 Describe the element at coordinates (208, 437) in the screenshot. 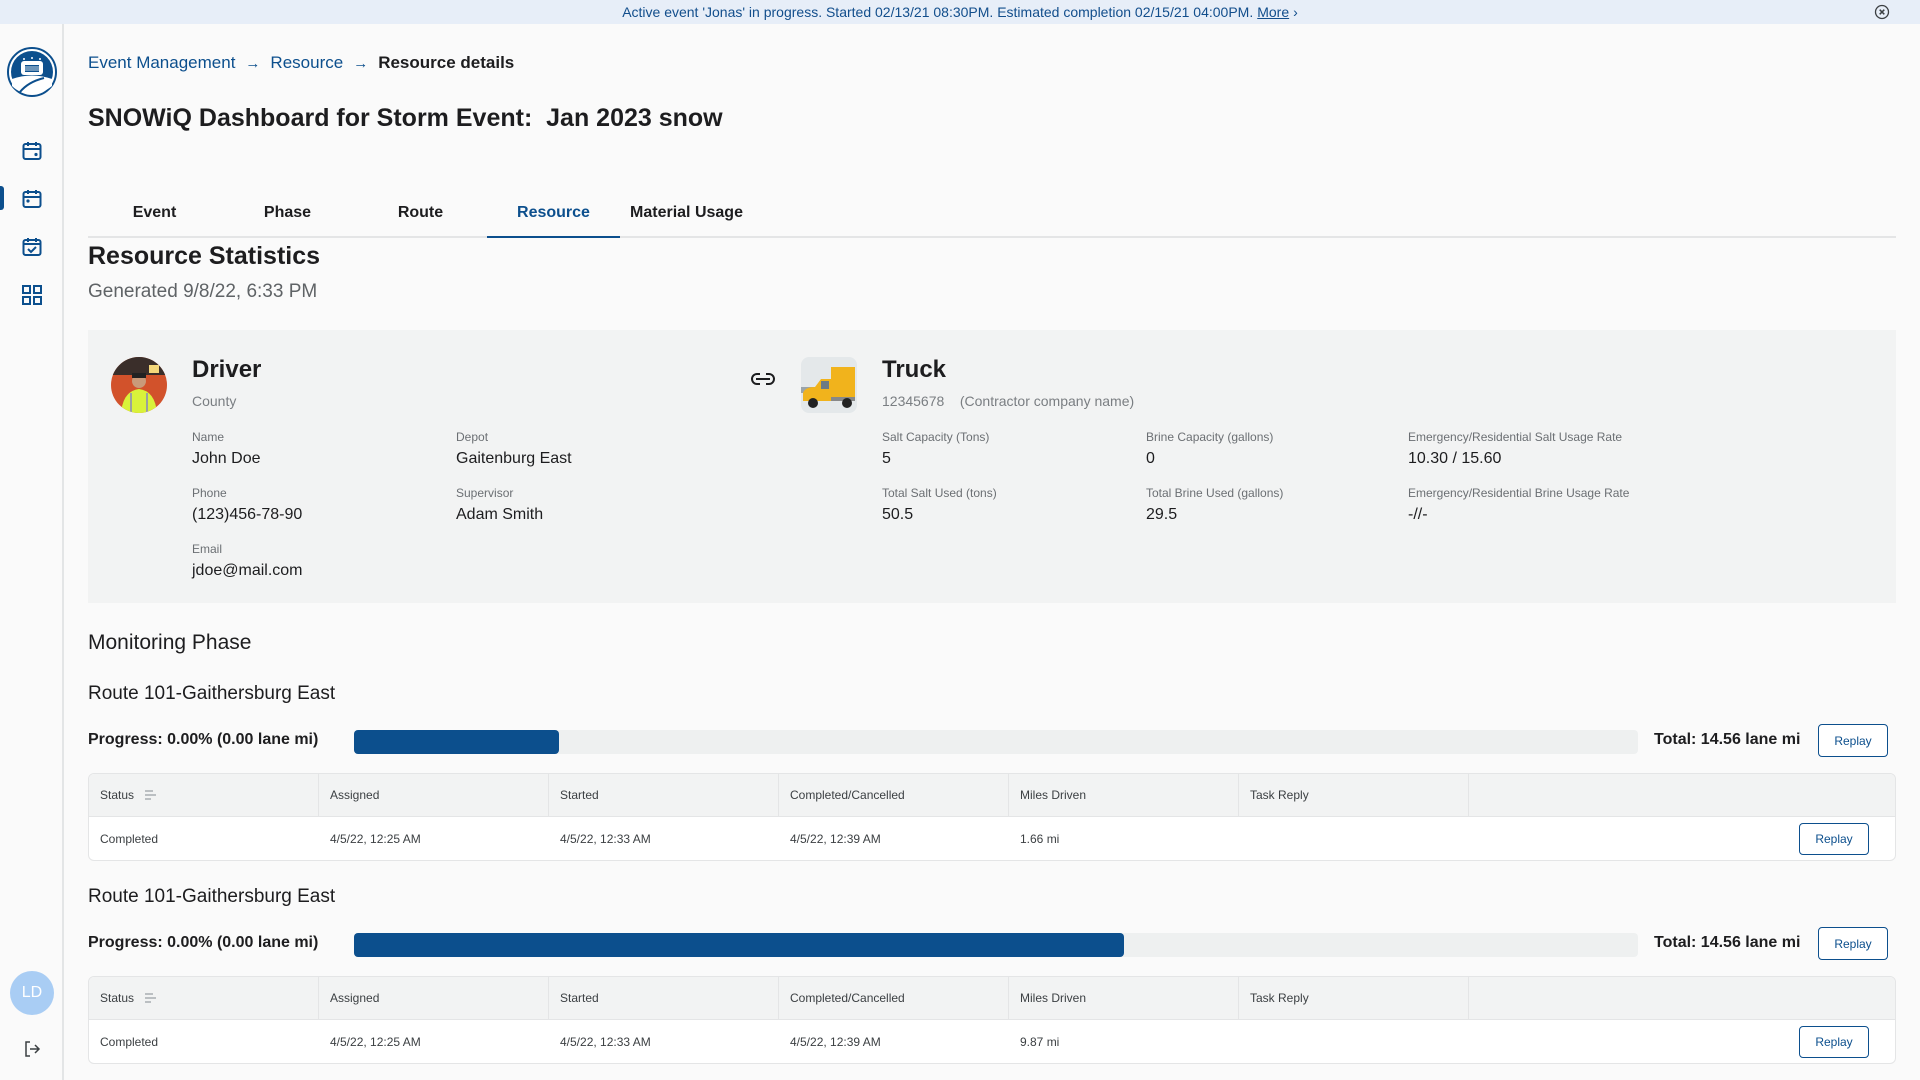

I see `field-label: Name` at that location.